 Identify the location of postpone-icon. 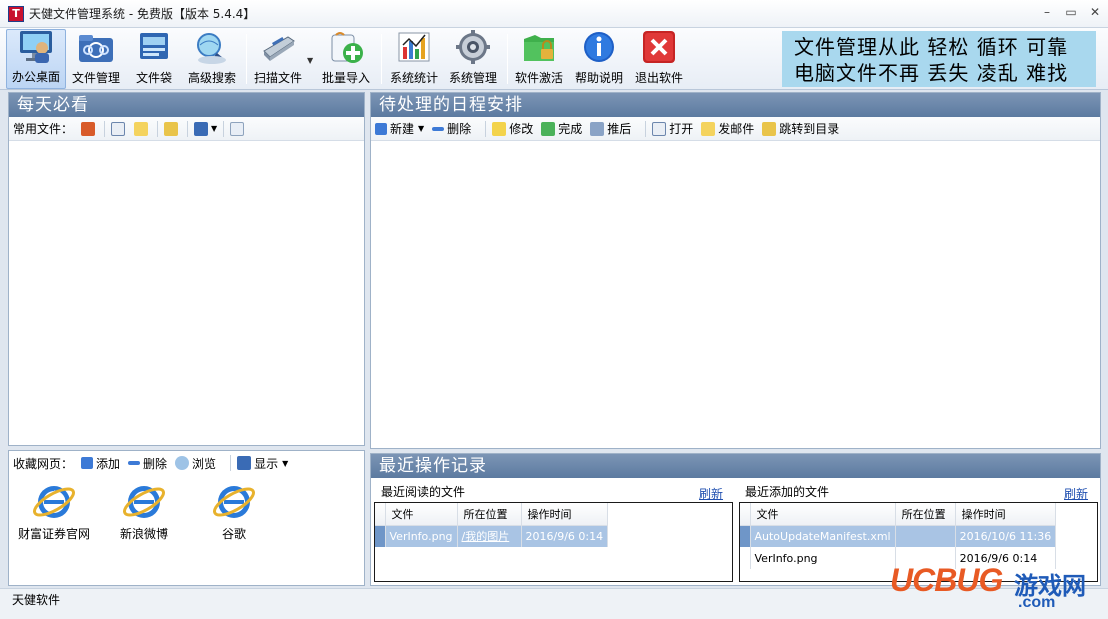
(597, 128).